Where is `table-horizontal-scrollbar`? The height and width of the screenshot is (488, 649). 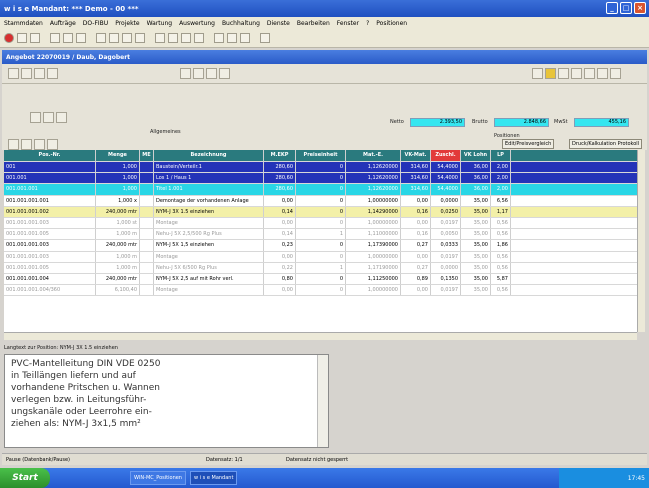
table-horizontal-scrollbar is located at coordinates (320, 336).